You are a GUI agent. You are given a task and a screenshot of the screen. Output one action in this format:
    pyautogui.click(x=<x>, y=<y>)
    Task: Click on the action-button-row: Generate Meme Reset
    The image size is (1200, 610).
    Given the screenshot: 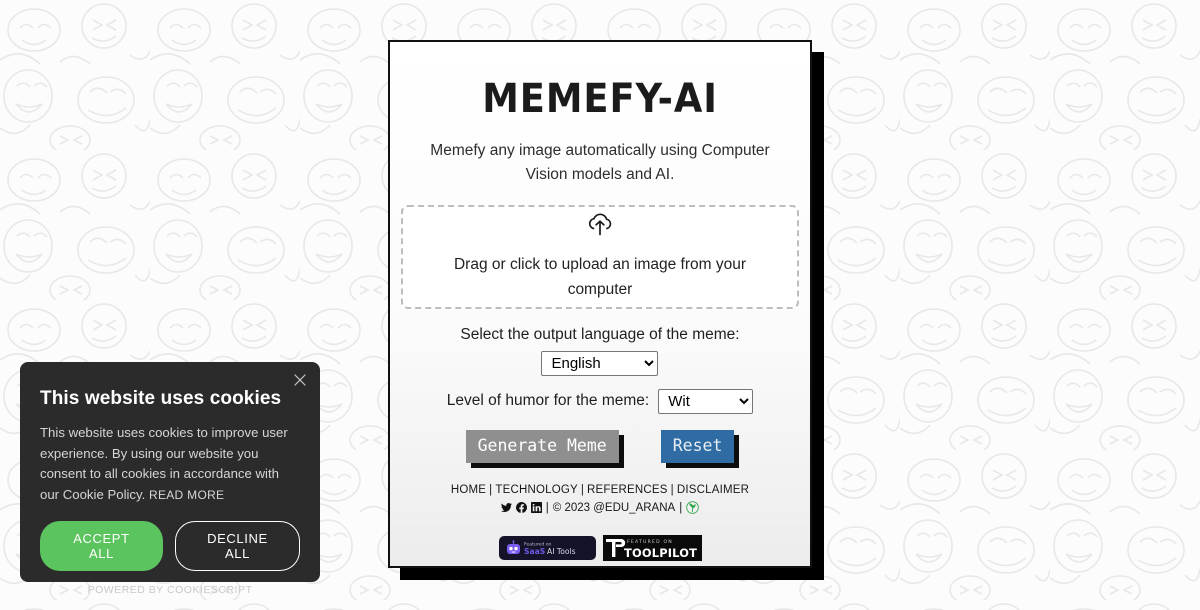 What is the action you would take?
    pyautogui.click(x=600, y=446)
    